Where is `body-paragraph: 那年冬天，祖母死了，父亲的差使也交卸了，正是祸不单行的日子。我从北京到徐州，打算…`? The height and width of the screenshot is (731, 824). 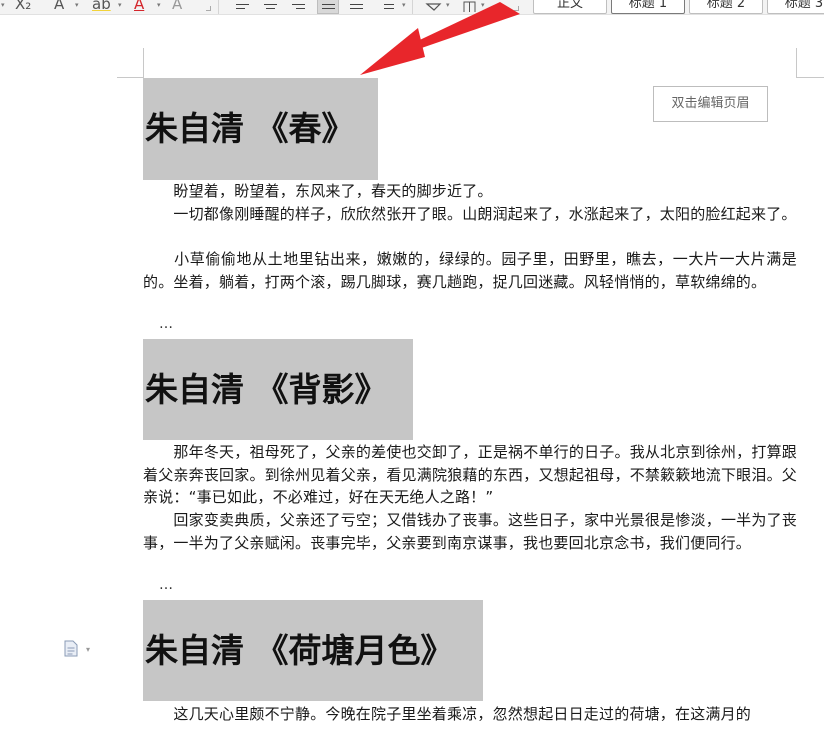 body-paragraph: 那年冬天，祖母死了，父亲的差使也交卸了，正是祸不单行的日子。我从北京到徐州，打算… is located at coordinates (470, 475).